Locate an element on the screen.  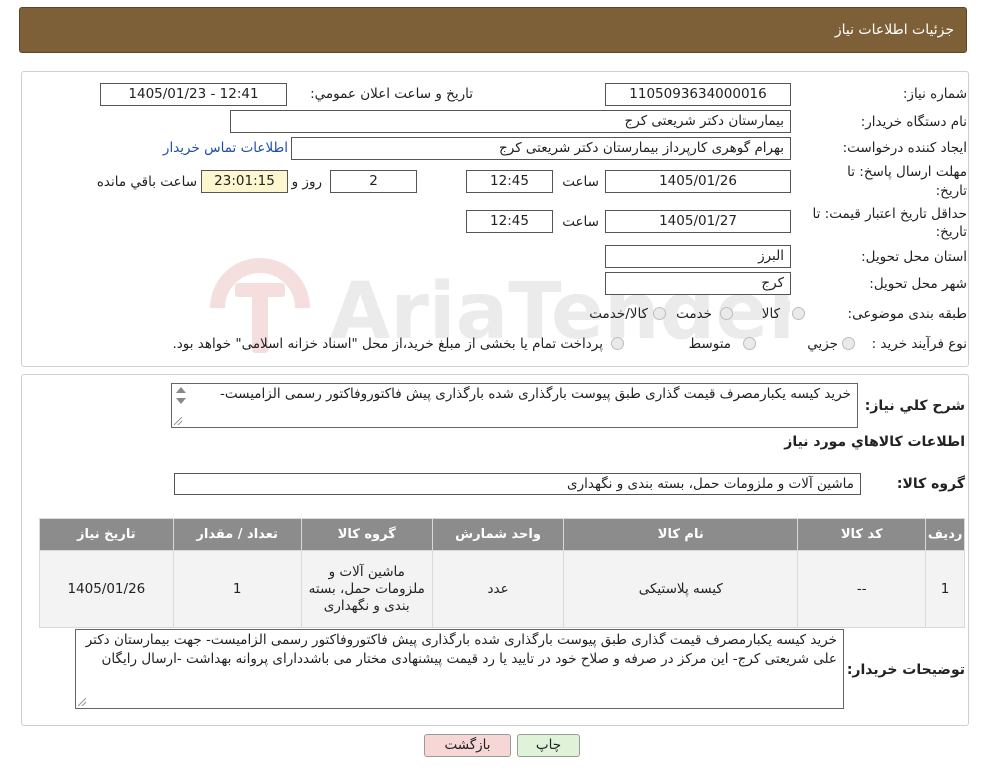
process-radio-partial is located at coordinates (848, 343).